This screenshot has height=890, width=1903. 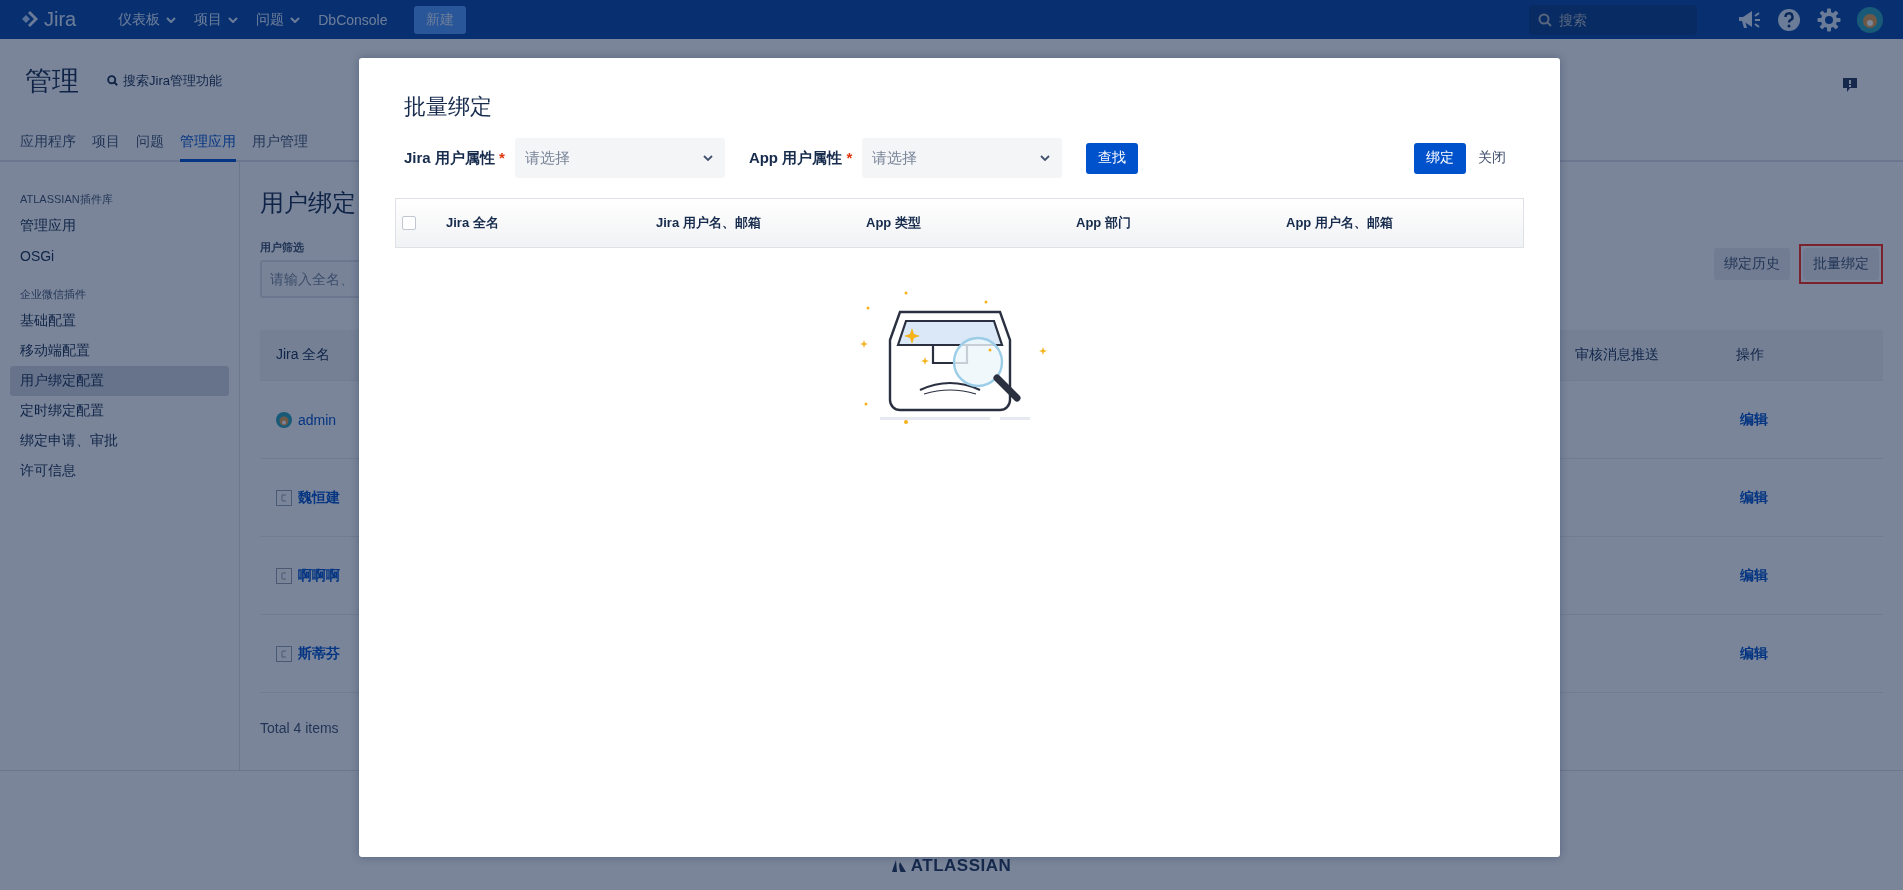 I want to click on toolbar-button: 绑定历史, so click(x=1752, y=264).